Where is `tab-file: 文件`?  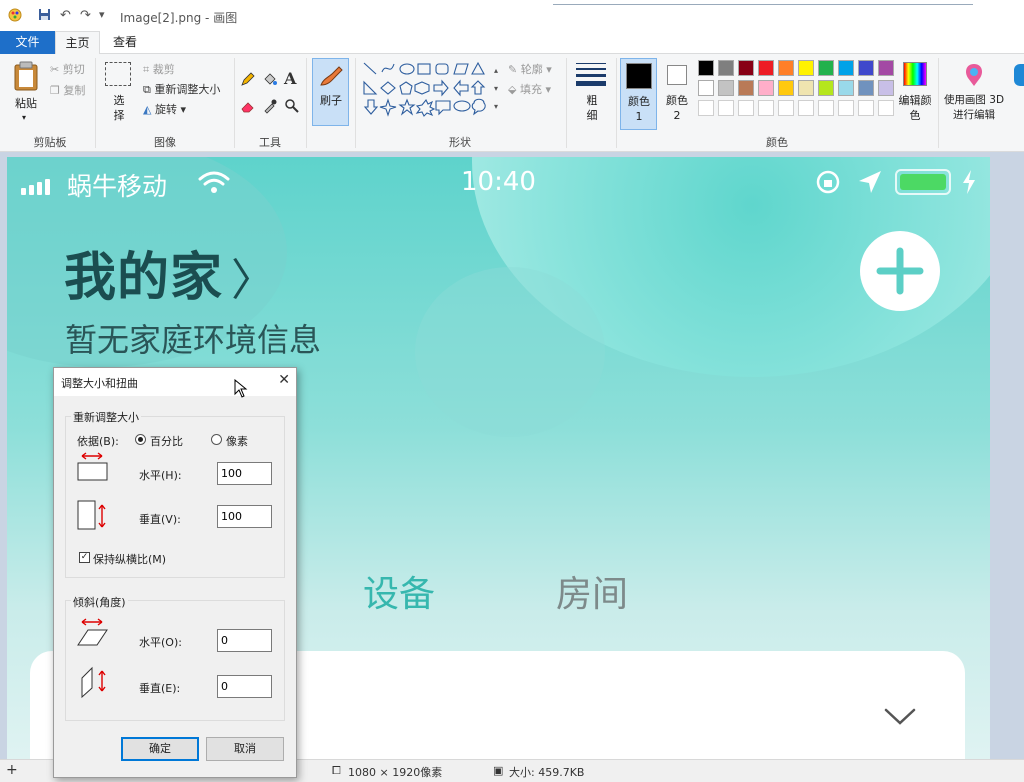 tab-file: 文件 is located at coordinates (27, 42).